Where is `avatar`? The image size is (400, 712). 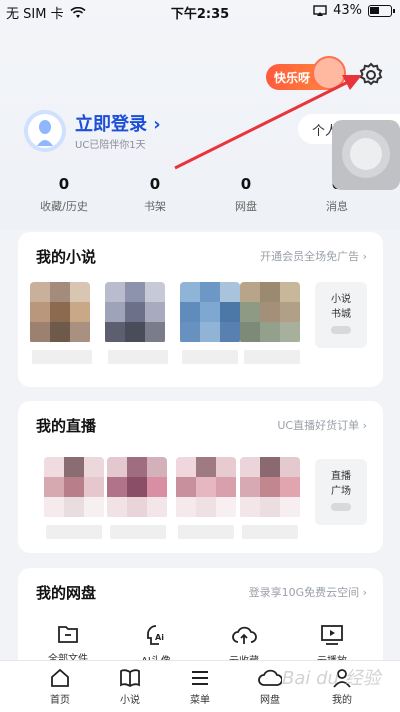 avatar is located at coordinates (45, 131).